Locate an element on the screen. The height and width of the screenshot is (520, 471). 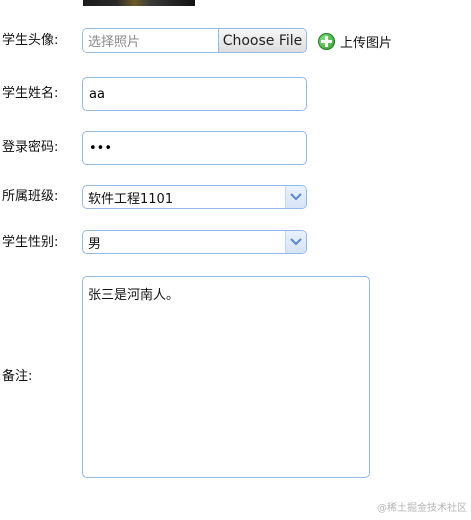
class-label: 所属班级: is located at coordinates (30, 196).